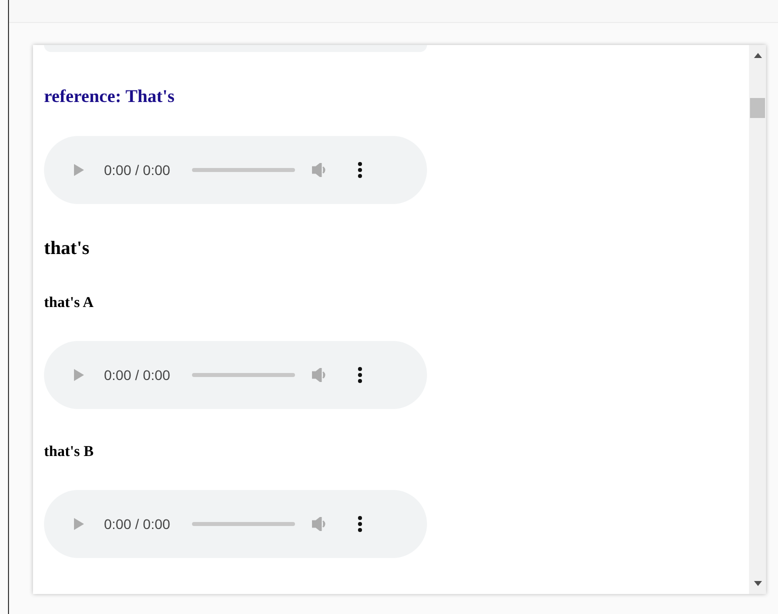 The width and height of the screenshot is (778, 614). Describe the element at coordinates (758, 55) in the screenshot. I see `scroll-up-icon` at that location.